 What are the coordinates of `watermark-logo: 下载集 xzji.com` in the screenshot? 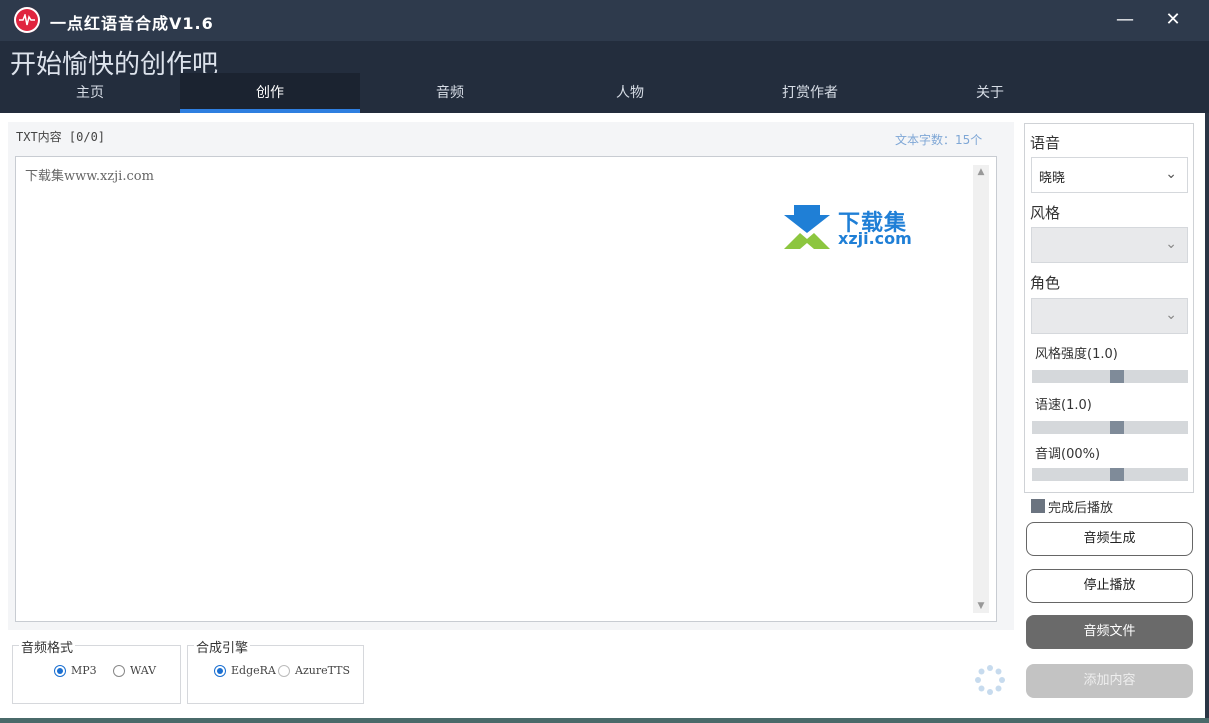 It's located at (850, 228).